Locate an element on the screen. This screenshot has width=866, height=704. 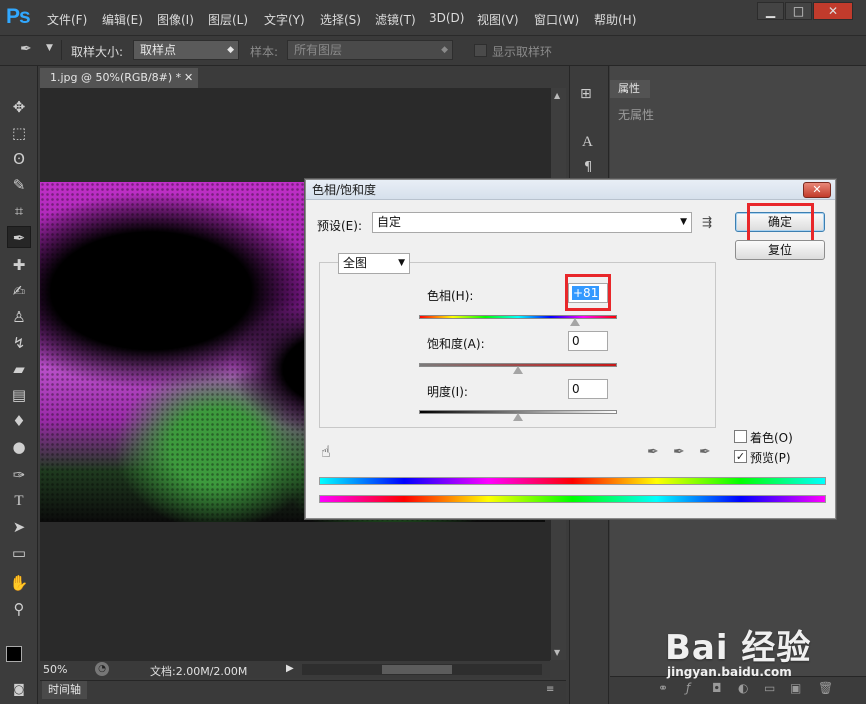
colorize-label: 着色(O) is located at coordinates (771, 438).